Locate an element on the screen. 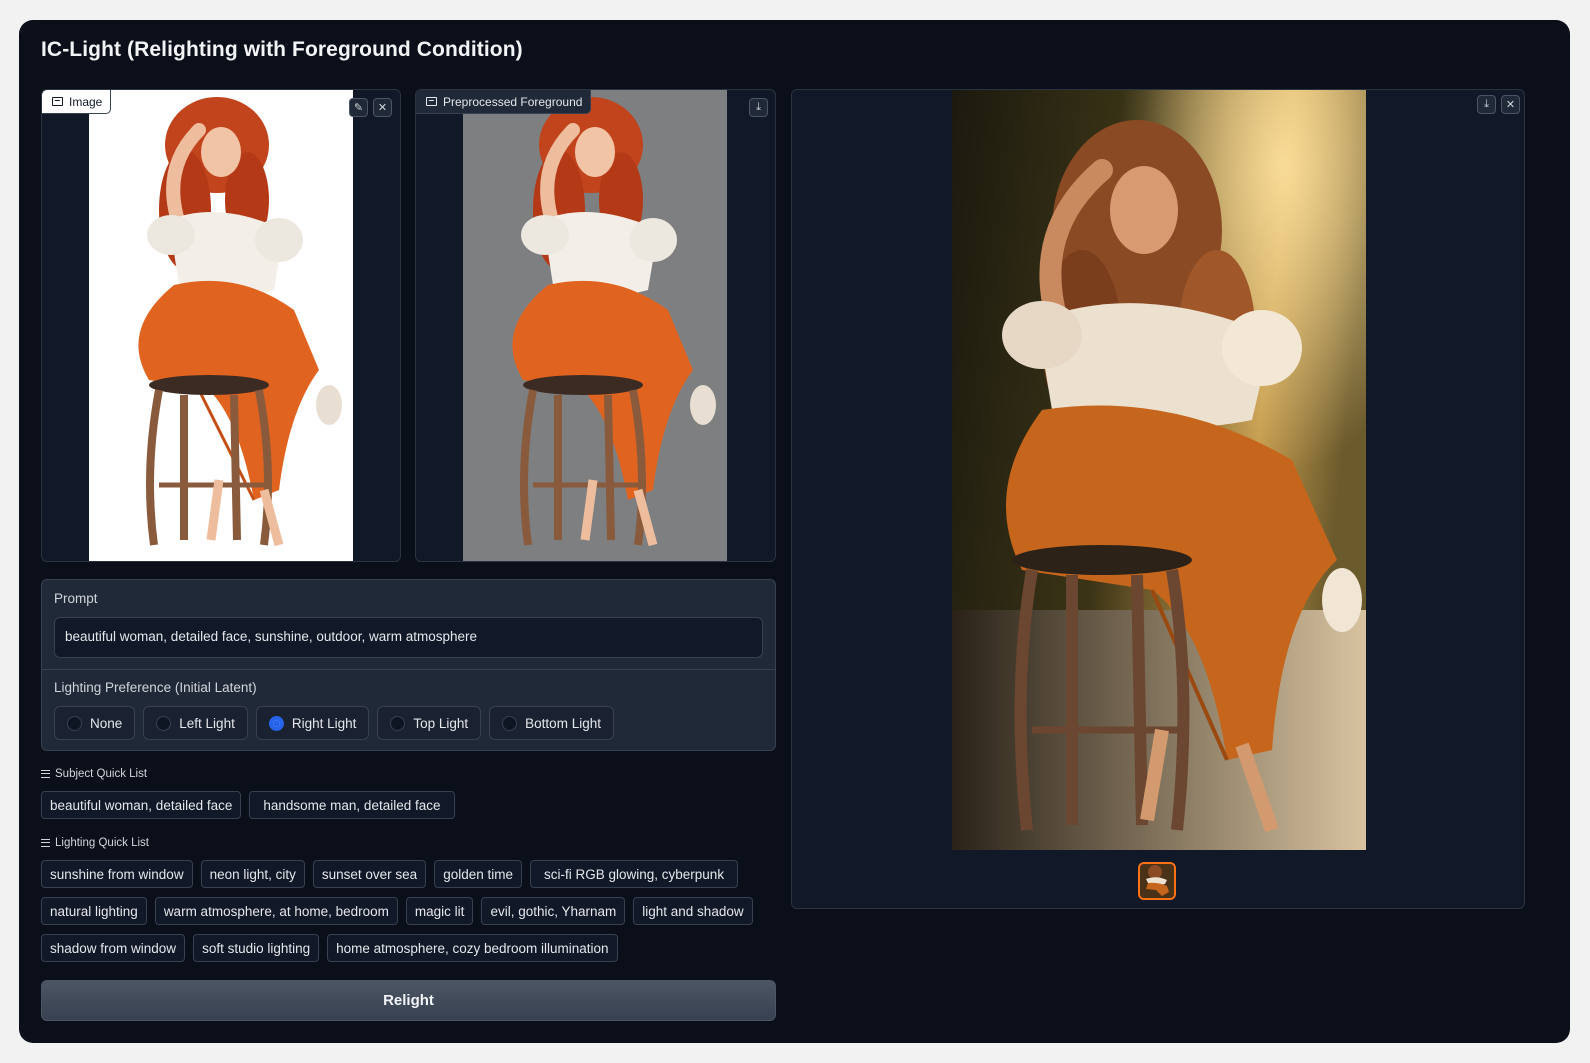 The width and height of the screenshot is (1590, 1063). lighting-chip: shadow from window is located at coordinates (113, 948).